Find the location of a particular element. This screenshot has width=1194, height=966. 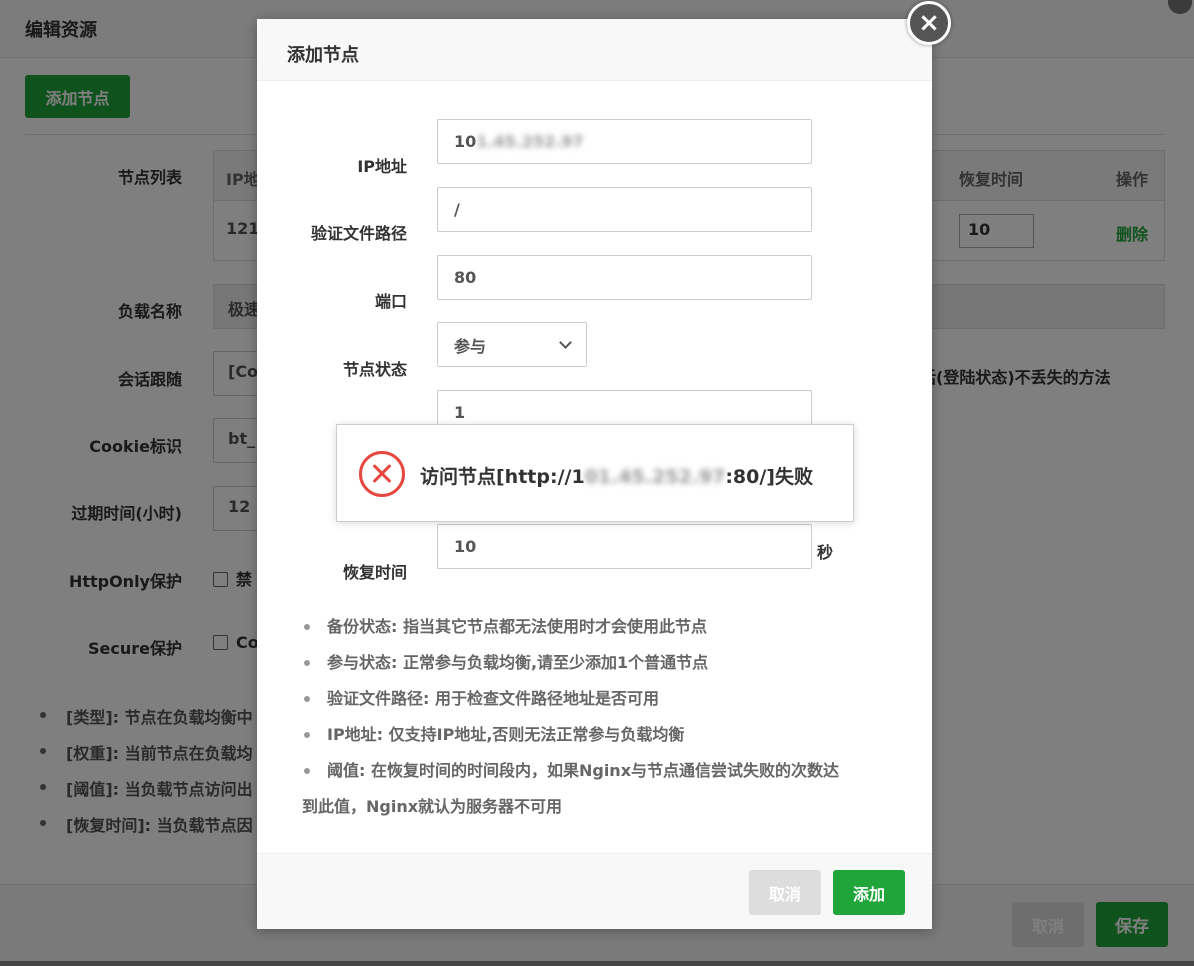

state-label: 节点状态 is located at coordinates (374, 369).